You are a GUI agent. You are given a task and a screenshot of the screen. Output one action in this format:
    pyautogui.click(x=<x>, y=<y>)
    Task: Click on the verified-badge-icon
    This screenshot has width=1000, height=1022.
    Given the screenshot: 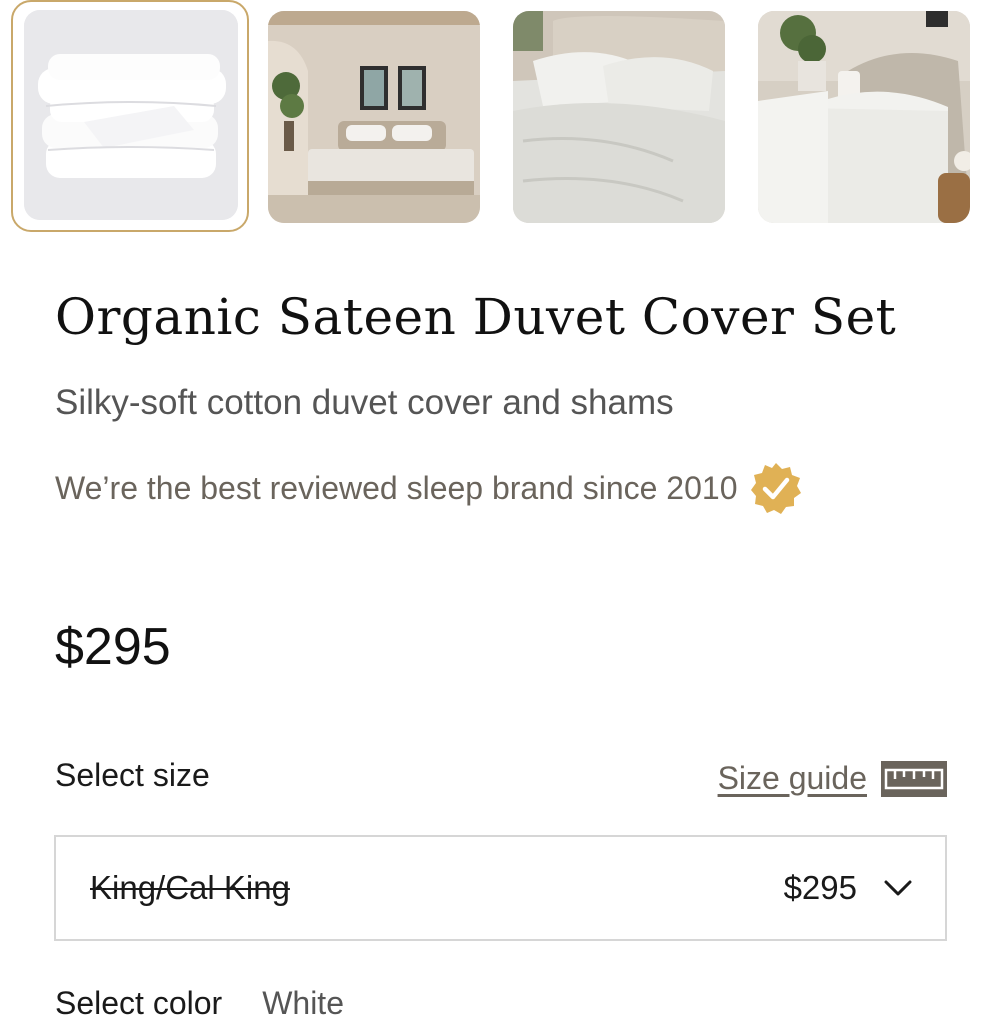 What is the action you would take?
    pyautogui.click(x=776, y=488)
    